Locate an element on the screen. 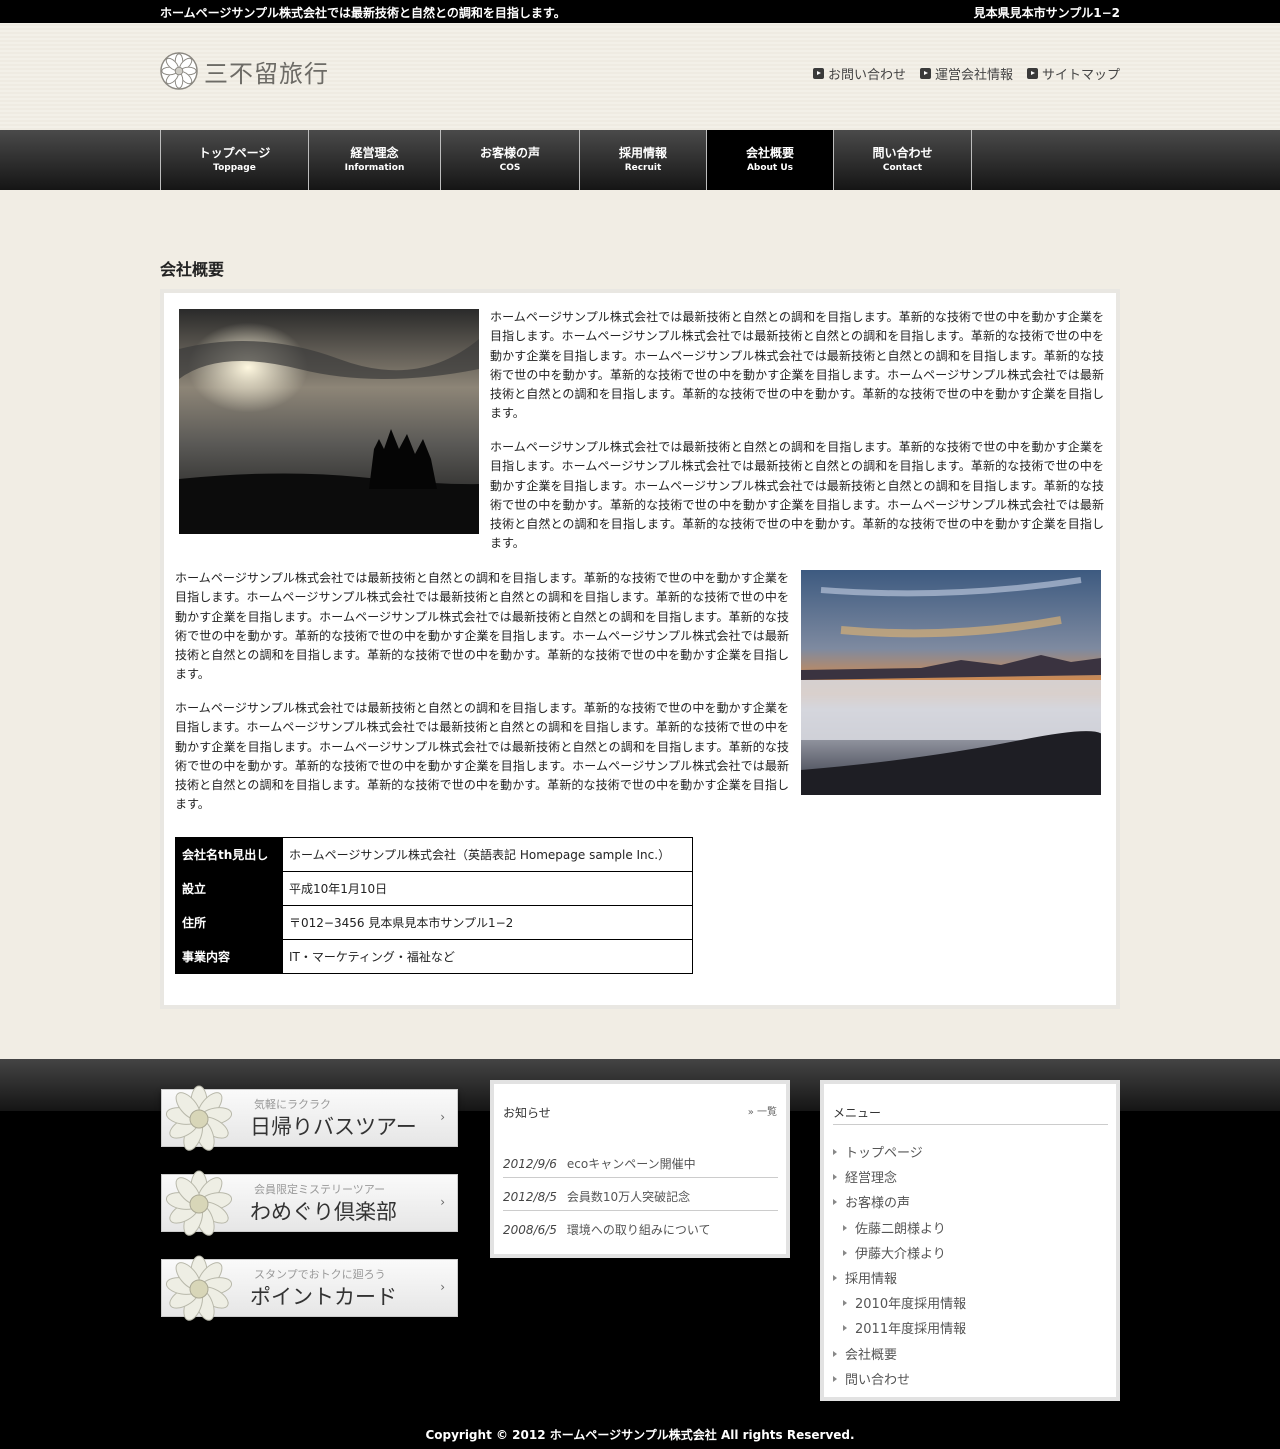 This screenshot has width=1280, height=1449. banner-mystery-club: 会員限定ミステリーツアー わめぐり倶楽部 › is located at coordinates (309, 1203).